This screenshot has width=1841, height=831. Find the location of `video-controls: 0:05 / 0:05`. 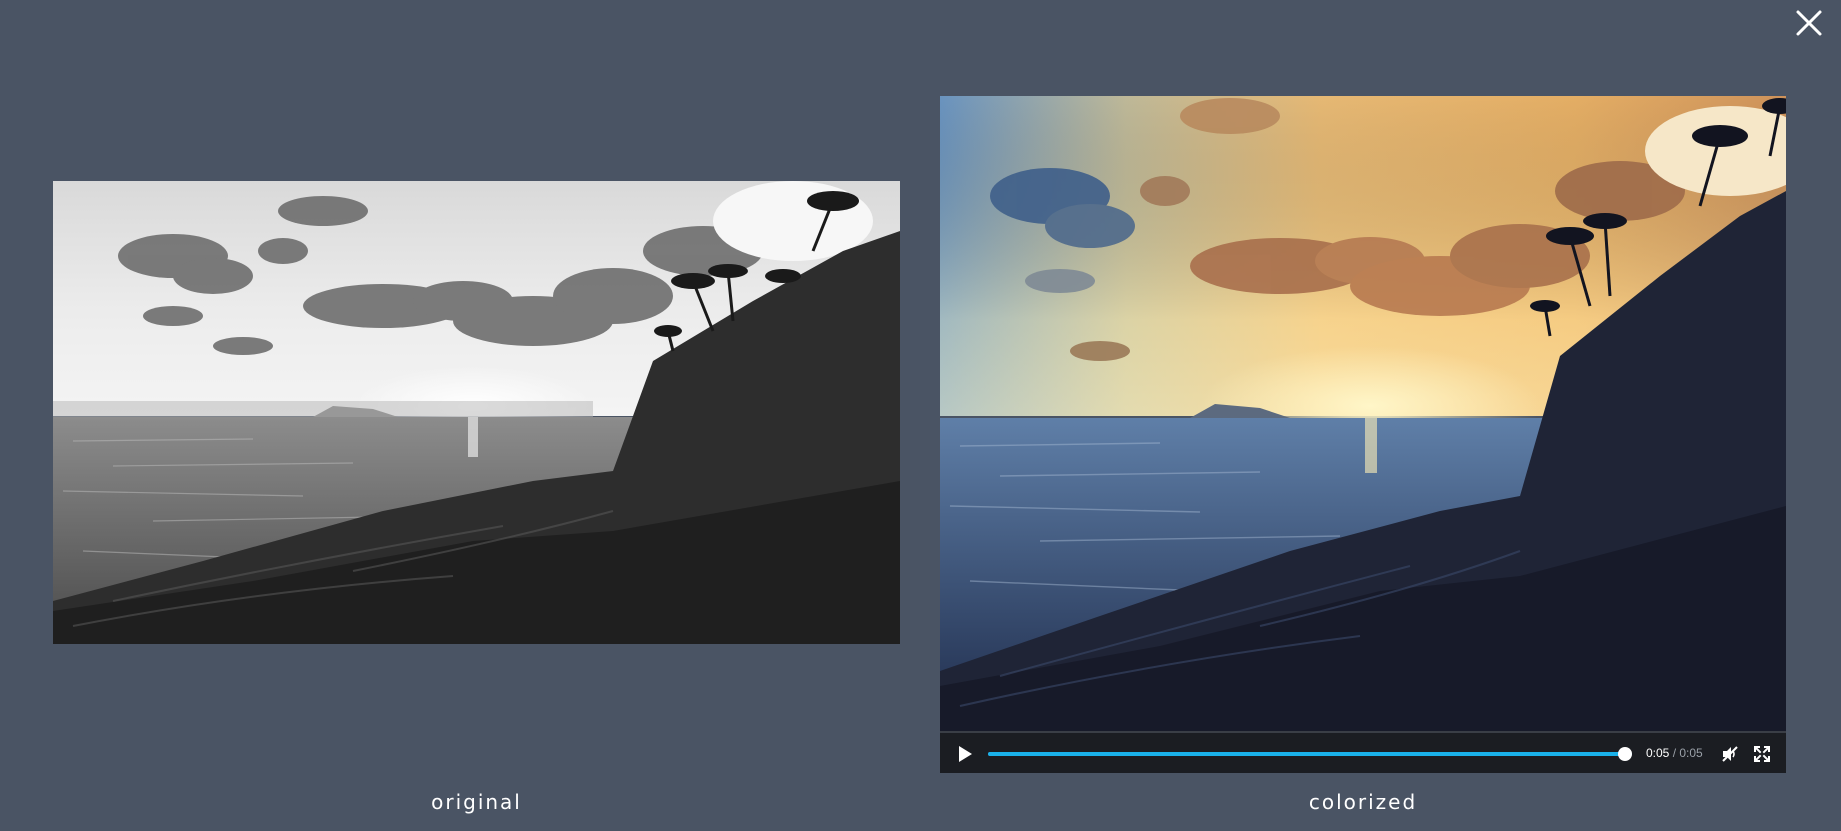

video-controls: 0:05 / 0:05 is located at coordinates (1363, 752).